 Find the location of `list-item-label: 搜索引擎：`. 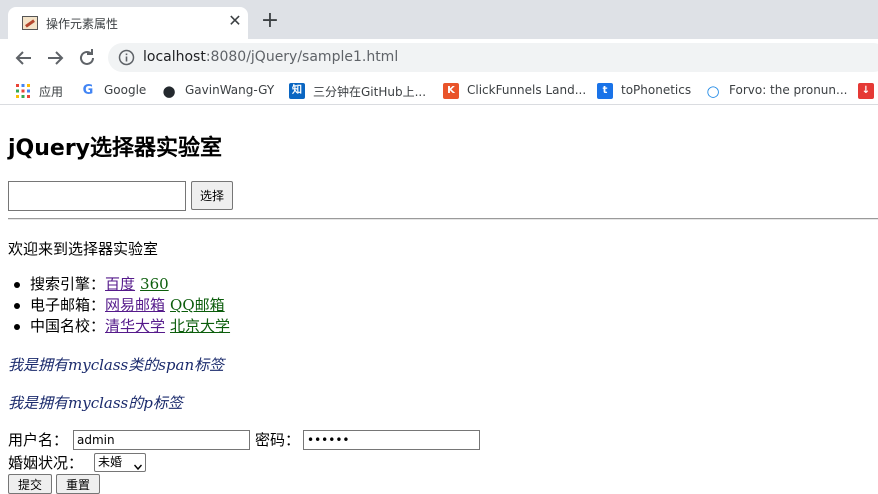

list-item-label: 搜索引擎： is located at coordinates (68, 284).